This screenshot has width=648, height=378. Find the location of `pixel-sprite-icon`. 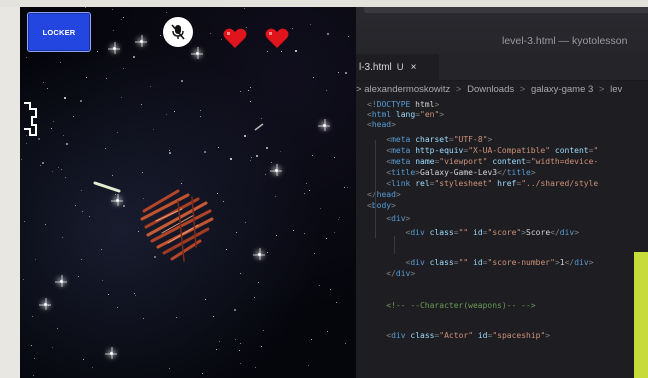

pixel-sprite-icon is located at coordinates (30, 119).